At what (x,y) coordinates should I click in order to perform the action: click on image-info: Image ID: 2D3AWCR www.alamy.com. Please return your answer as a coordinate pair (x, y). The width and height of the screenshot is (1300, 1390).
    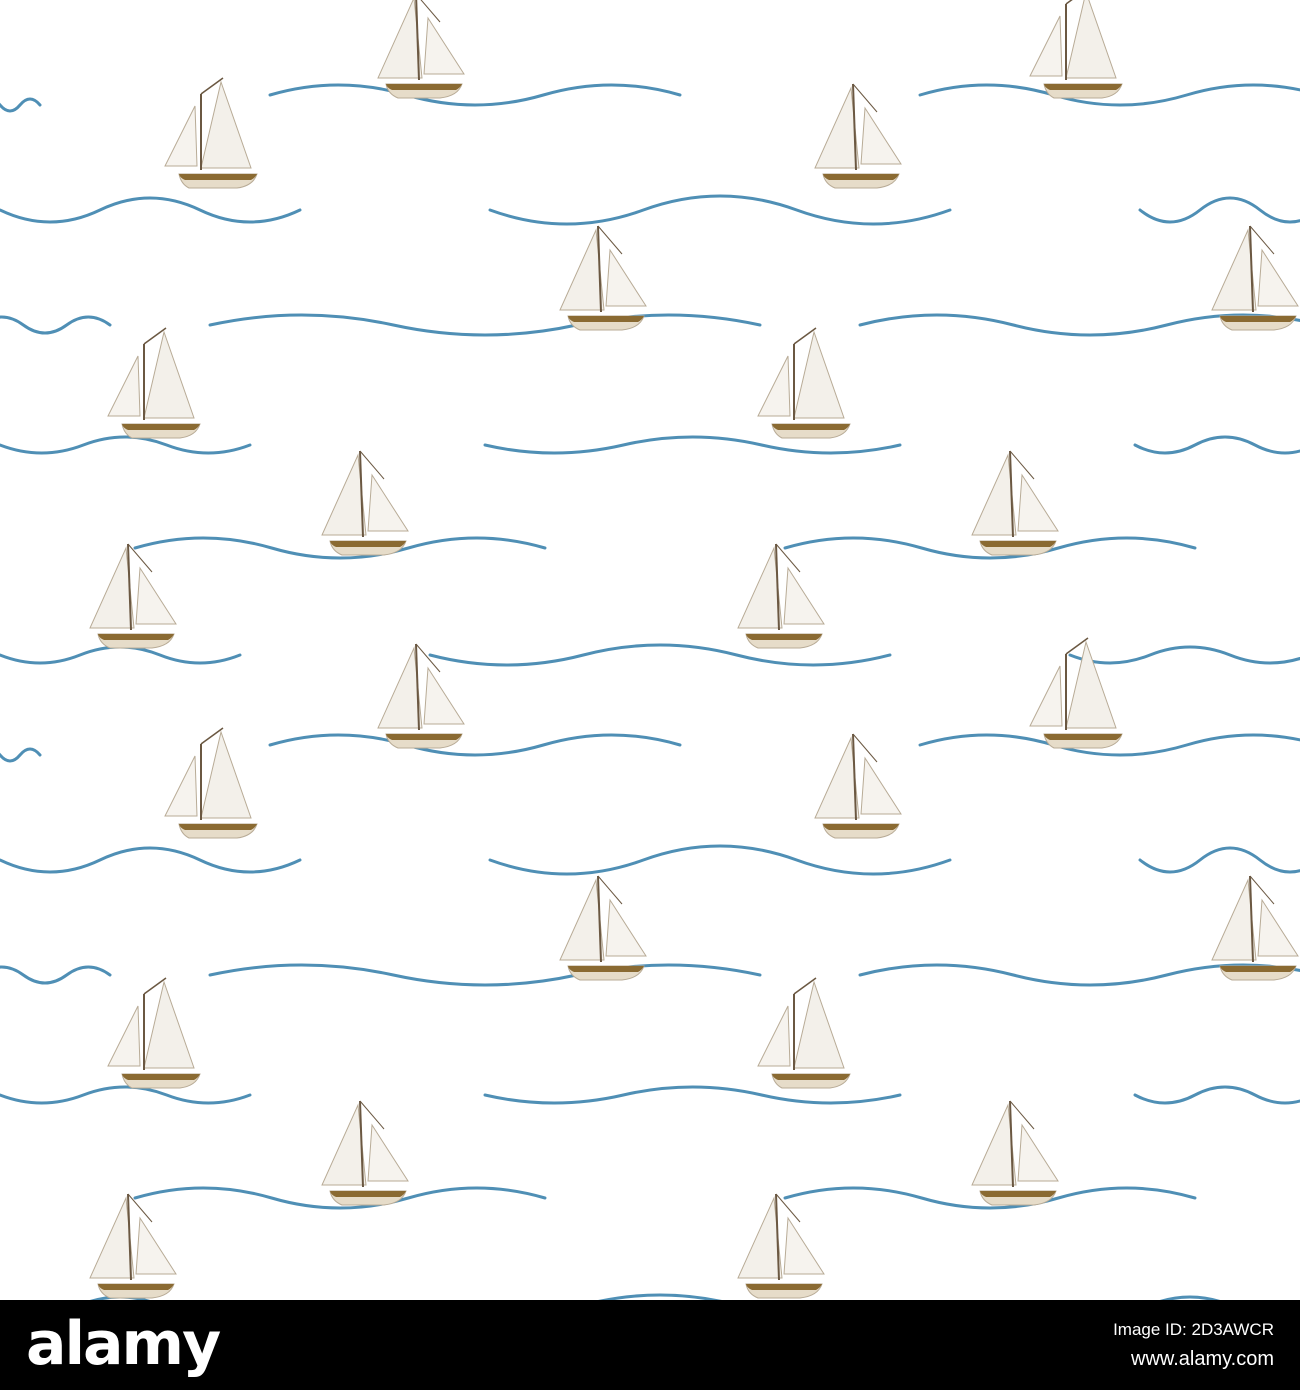
    Looking at the image, I should click on (1193, 1346).